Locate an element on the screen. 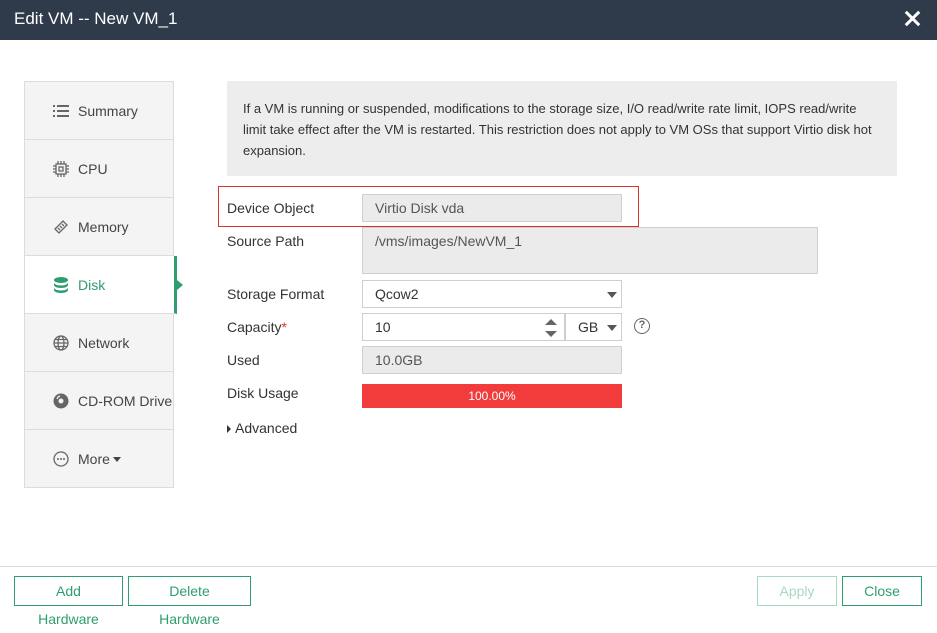  spin-down-icon is located at coordinates (551, 334).